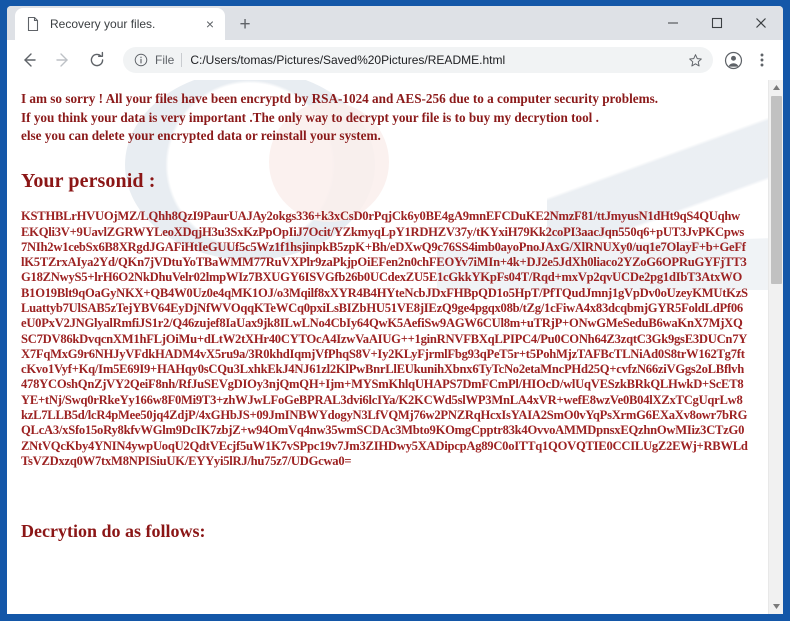 This screenshot has height=621, width=790. I want to click on browser-tab: Recovery your files. ×, so click(120, 24).